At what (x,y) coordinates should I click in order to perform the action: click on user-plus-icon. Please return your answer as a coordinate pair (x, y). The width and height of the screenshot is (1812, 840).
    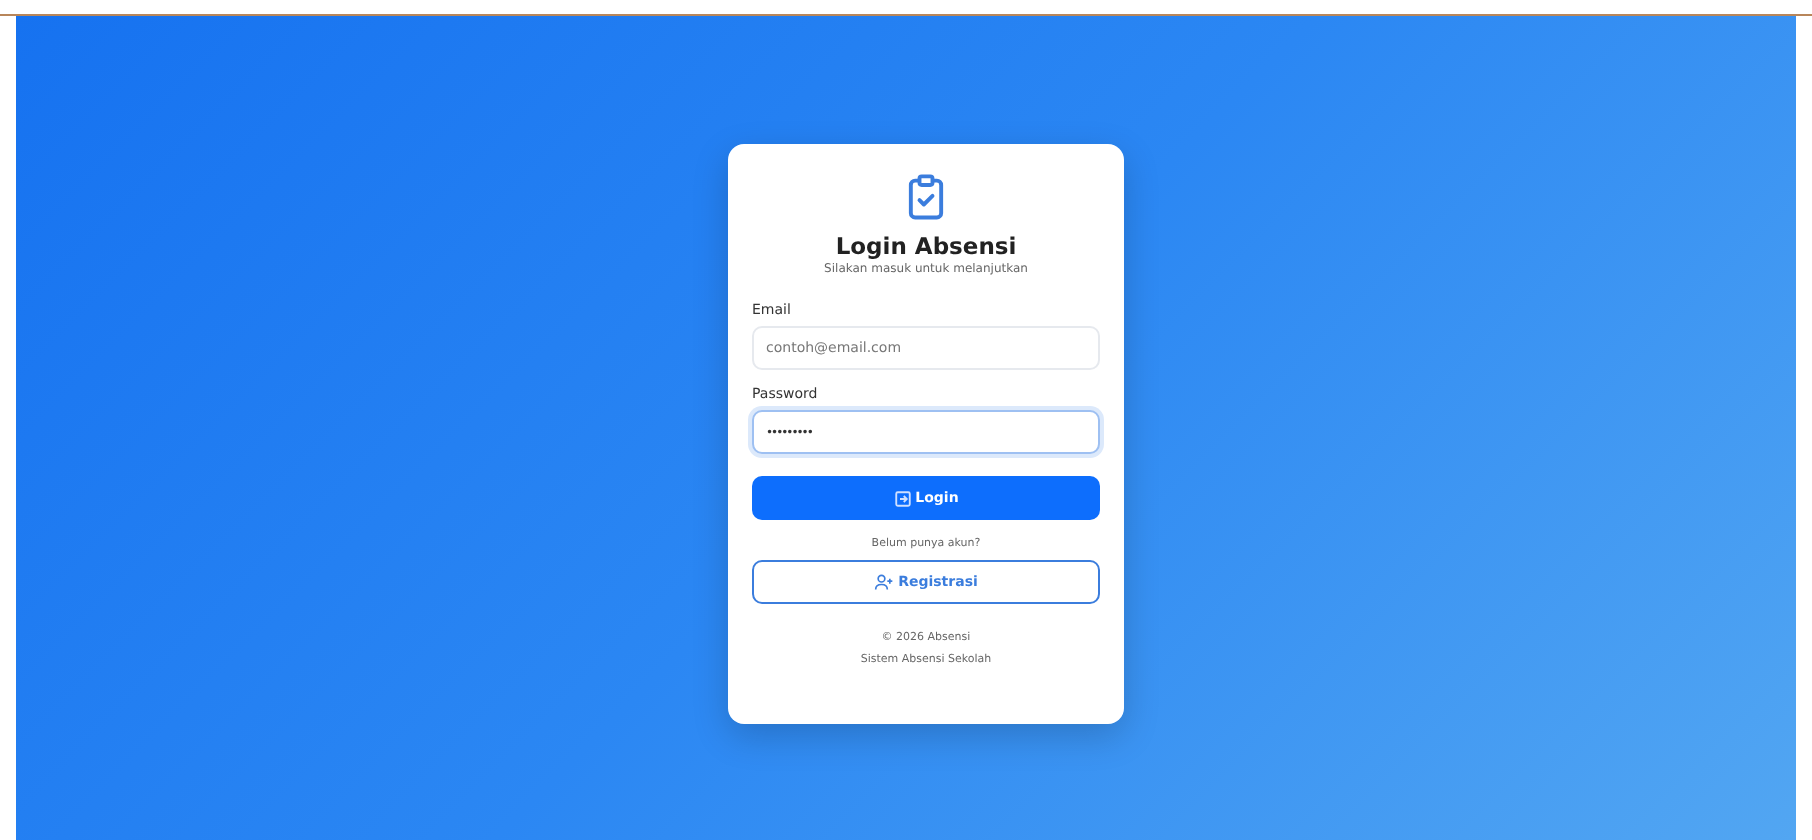
    Looking at the image, I should click on (884, 582).